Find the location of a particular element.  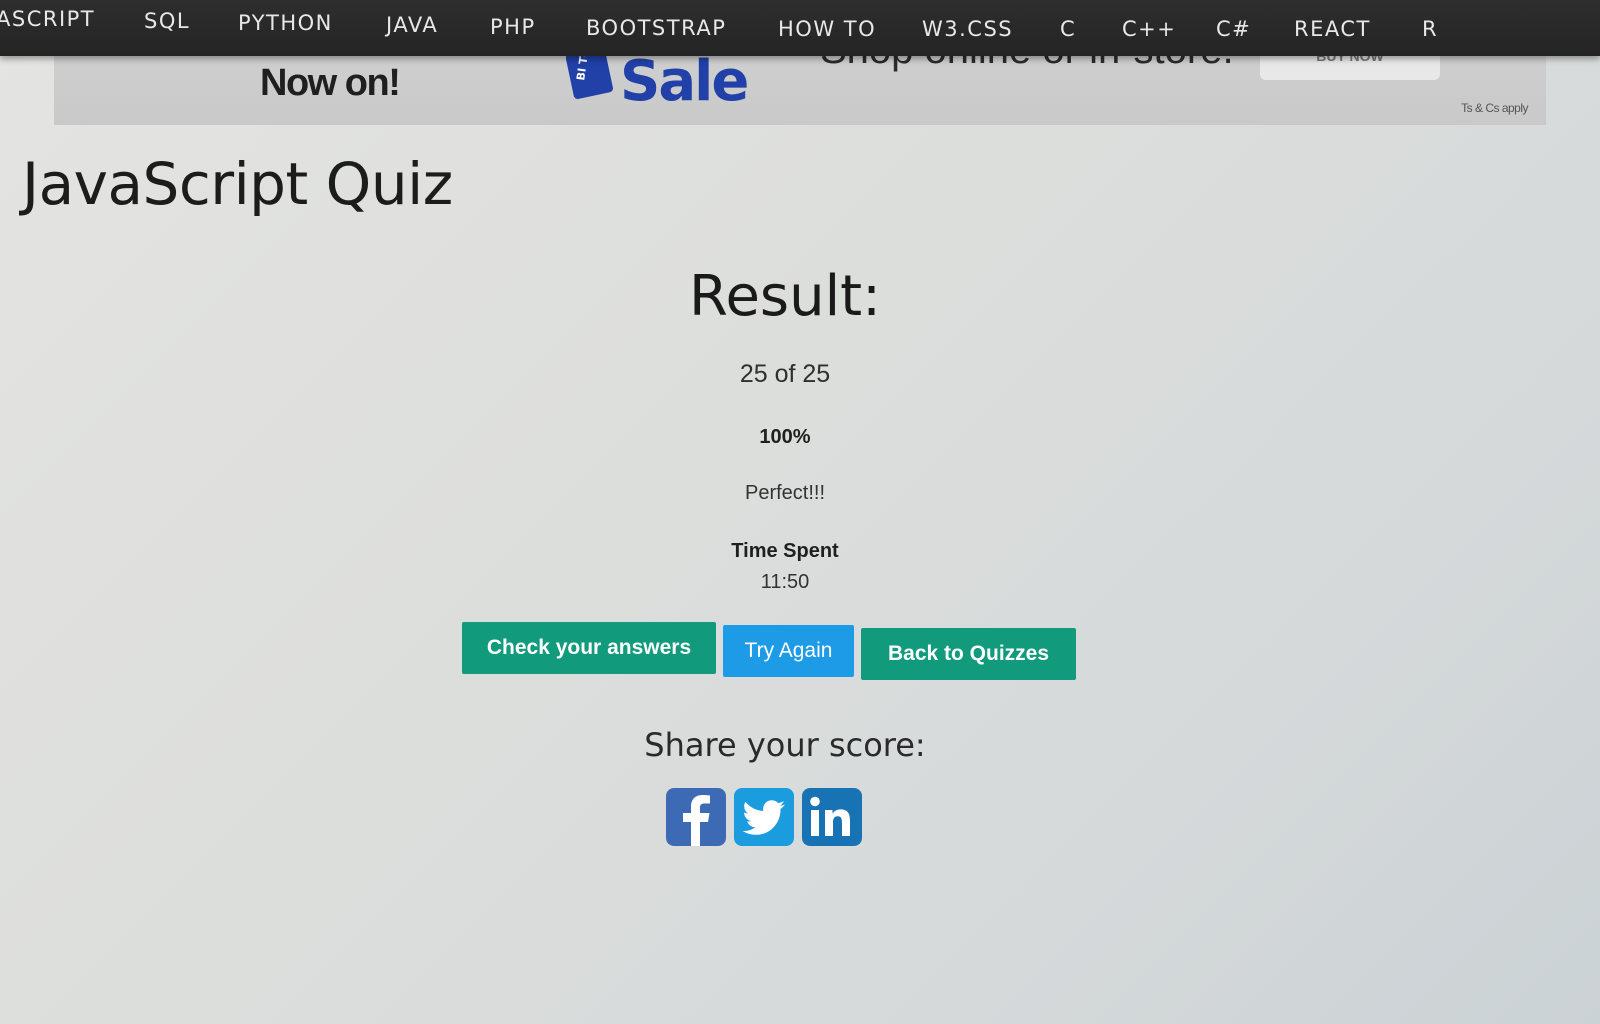

nav-item-react: REACT is located at coordinates (1332, 29).